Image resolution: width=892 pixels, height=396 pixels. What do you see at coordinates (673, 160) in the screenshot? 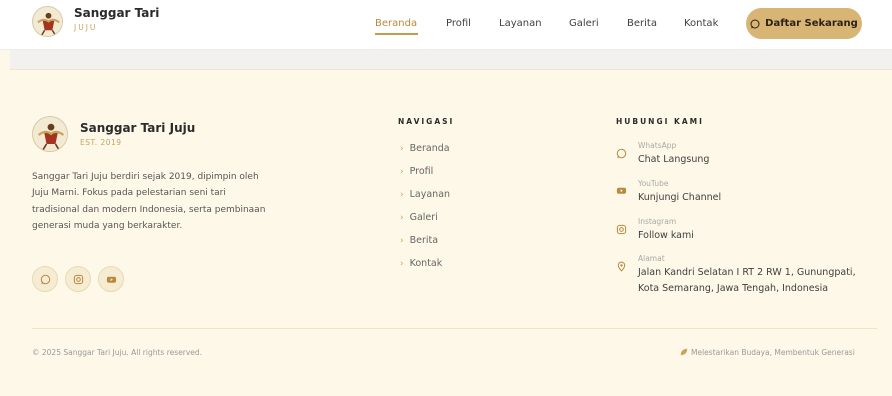
I see `contact-whatsapp-link: Chat Langsung` at bounding box center [673, 160].